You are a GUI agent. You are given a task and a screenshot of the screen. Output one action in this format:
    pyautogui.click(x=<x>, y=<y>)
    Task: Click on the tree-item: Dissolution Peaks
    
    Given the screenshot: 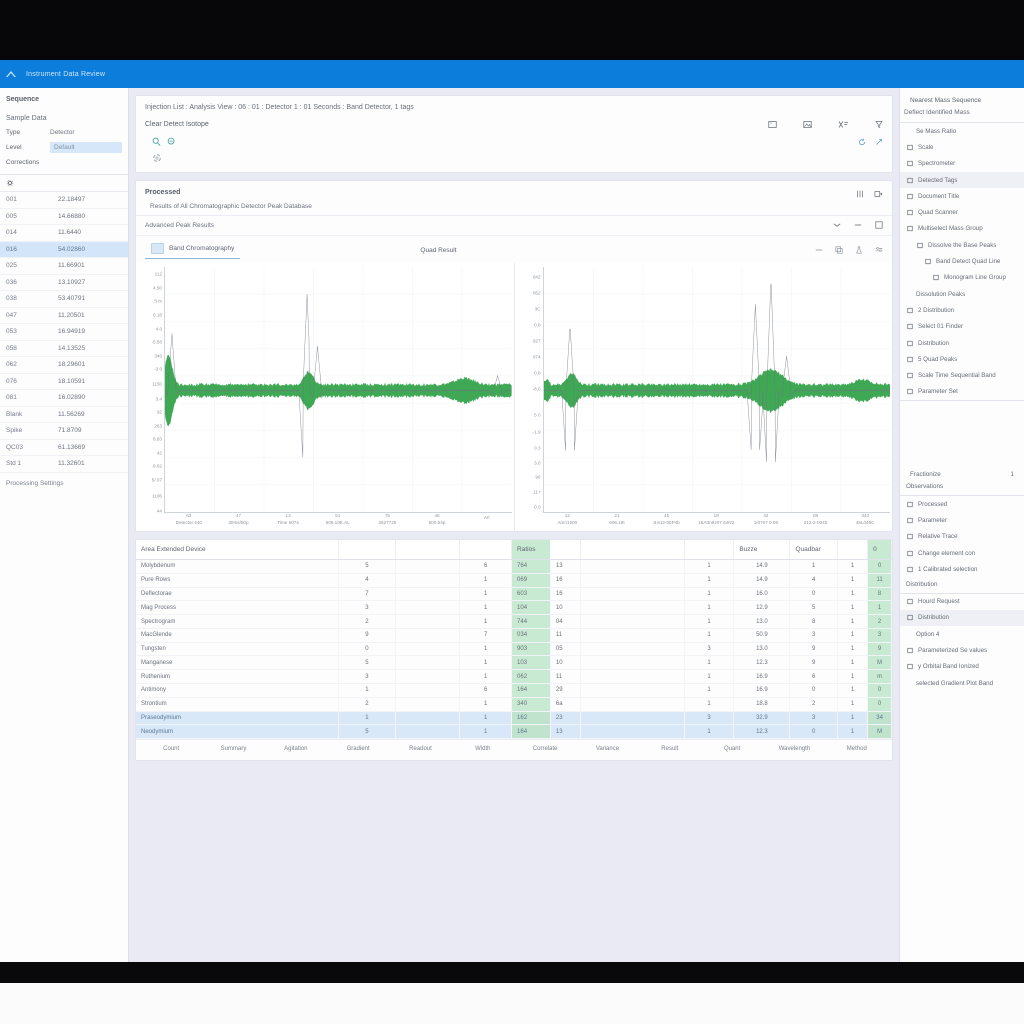 What is the action you would take?
    pyautogui.click(x=962, y=294)
    